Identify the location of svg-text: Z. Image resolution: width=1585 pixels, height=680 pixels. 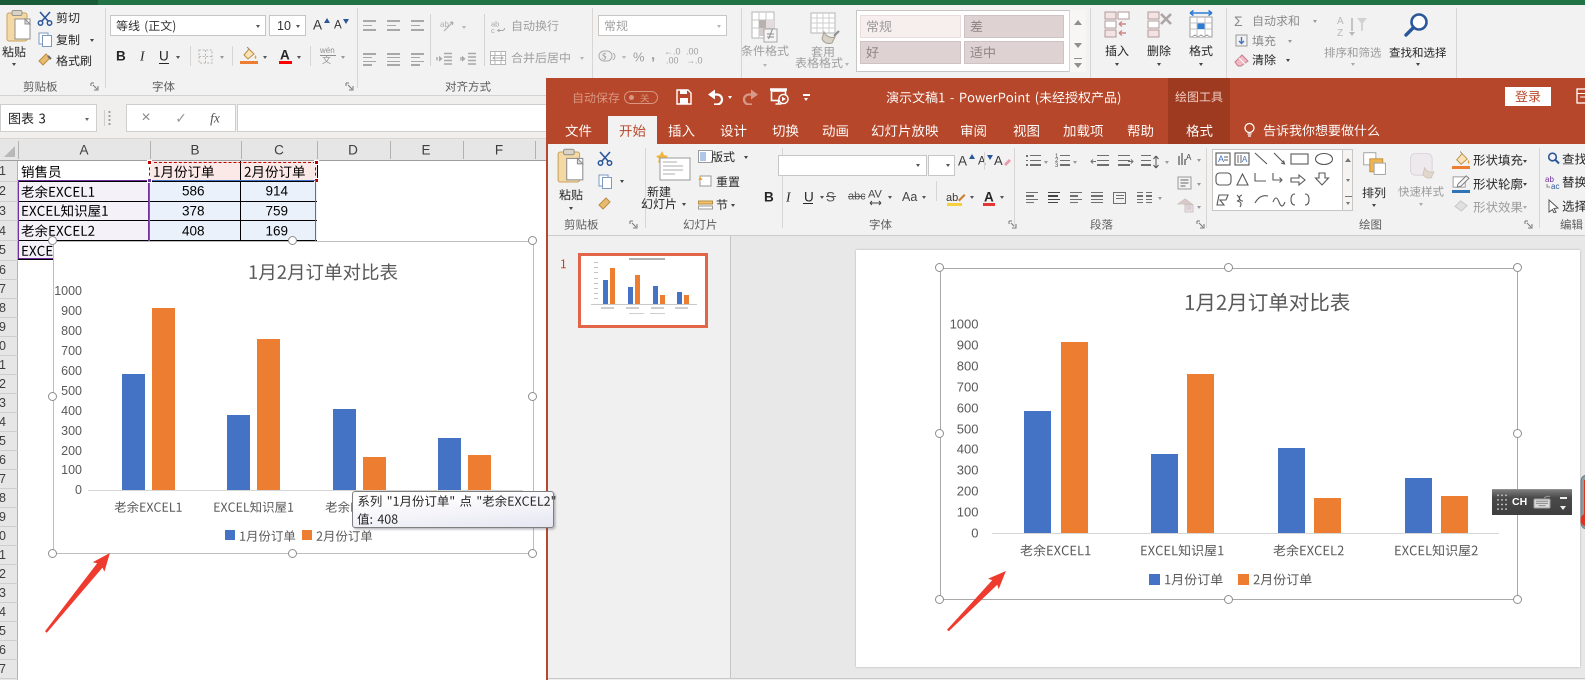
(1340, 33).